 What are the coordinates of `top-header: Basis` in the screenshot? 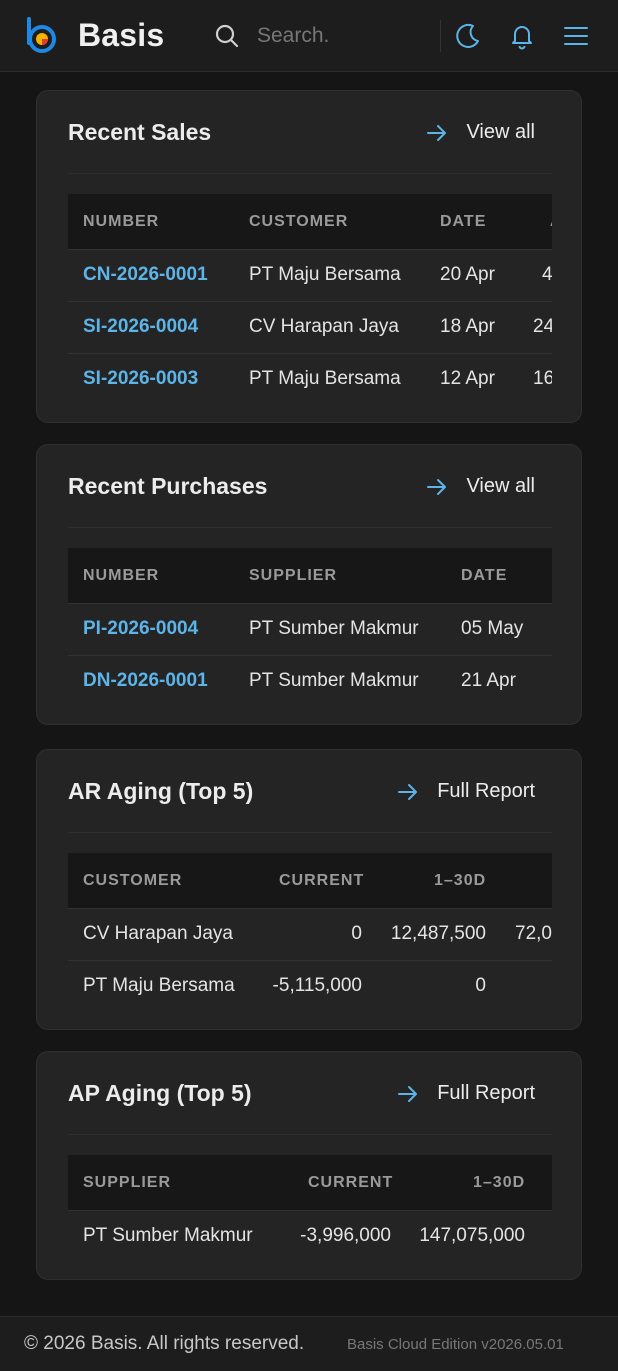 It's located at (309, 36).